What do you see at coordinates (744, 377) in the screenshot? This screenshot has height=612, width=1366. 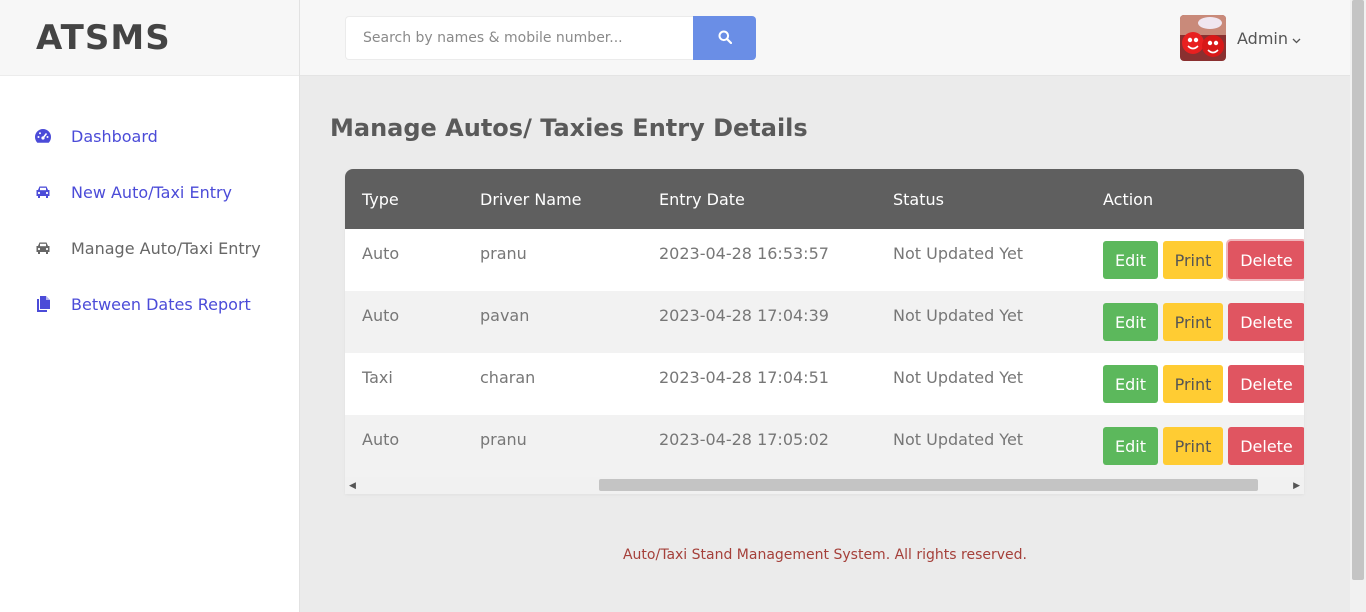 I see `cell-entry-date: 2023-04-28 17:04:51` at bounding box center [744, 377].